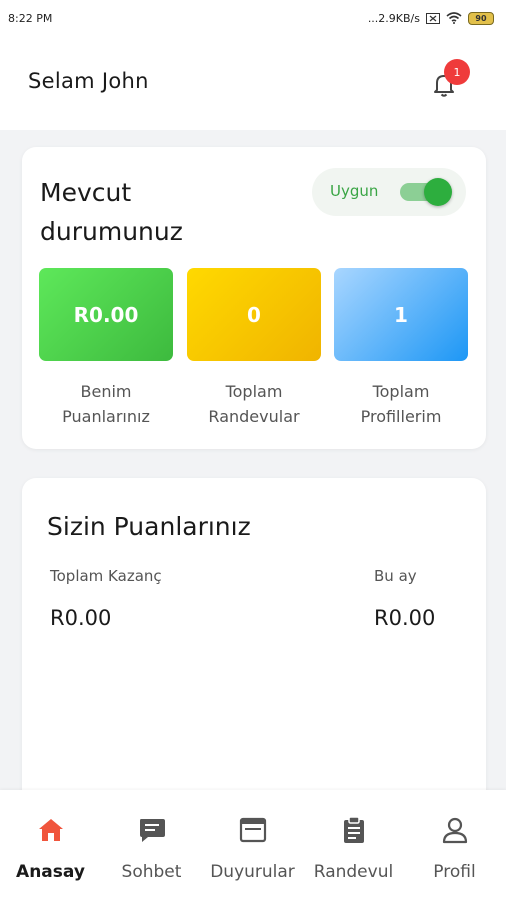 This screenshot has height=900, width=506. I want to click on nav-item-announcements: Duyurular, so click(252, 845).